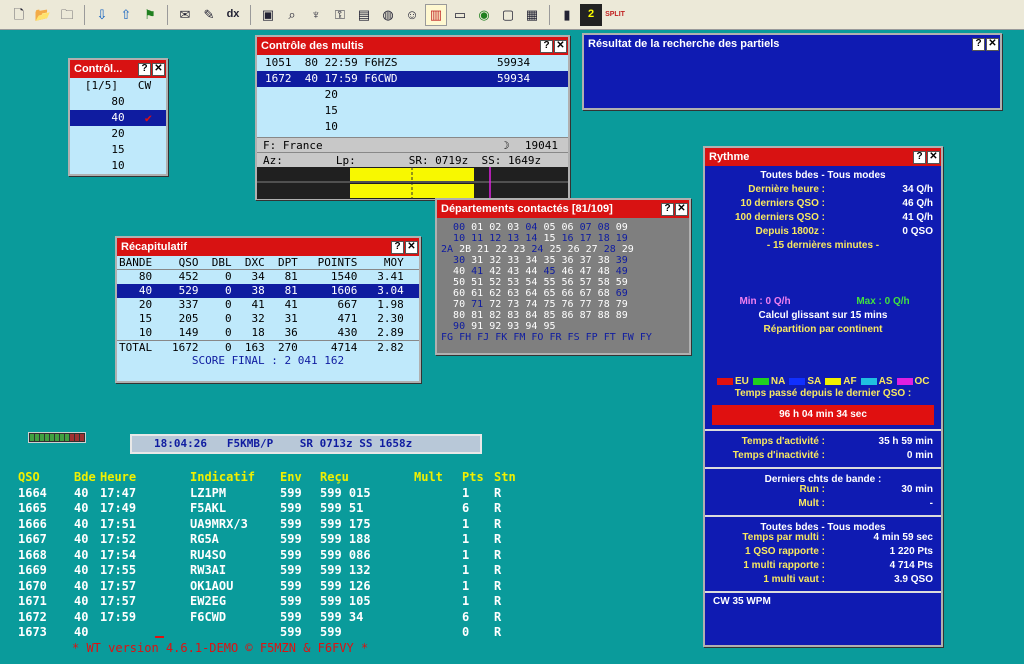  What do you see at coordinates (495, 315) in the screenshot?
I see `department-cell: 82` at bounding box center [495, 315].